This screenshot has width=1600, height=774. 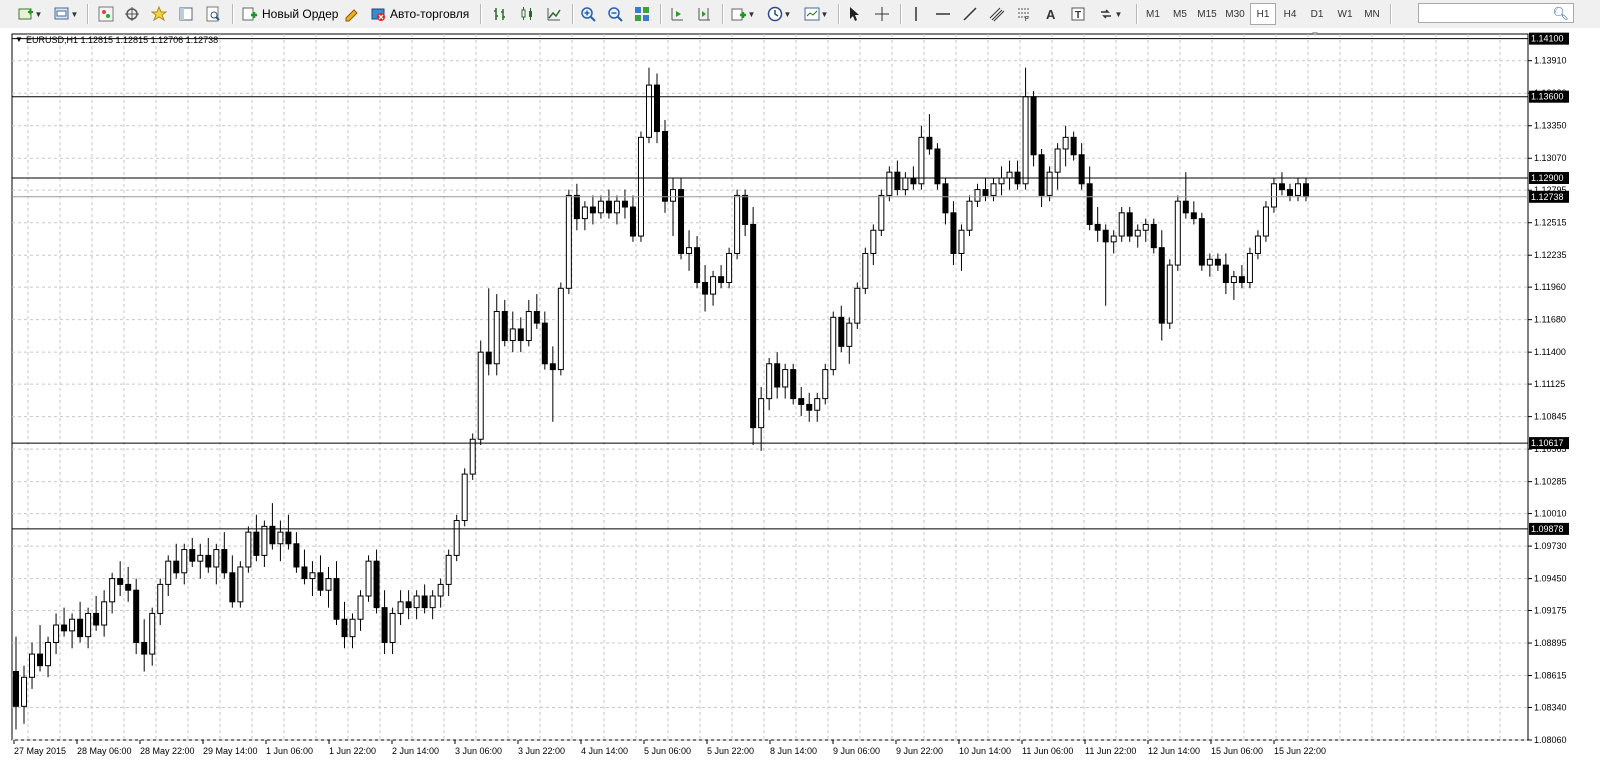 I want to click on profiles-button: ▼, so click(x=66, y=14).